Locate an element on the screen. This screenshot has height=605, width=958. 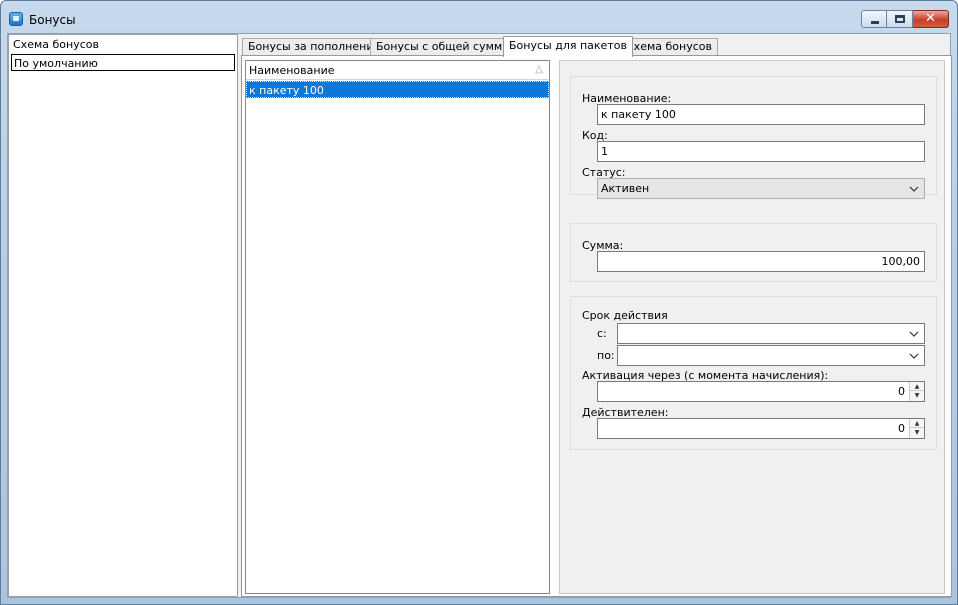
code-field: 1 is located at coordinates (761, 151).